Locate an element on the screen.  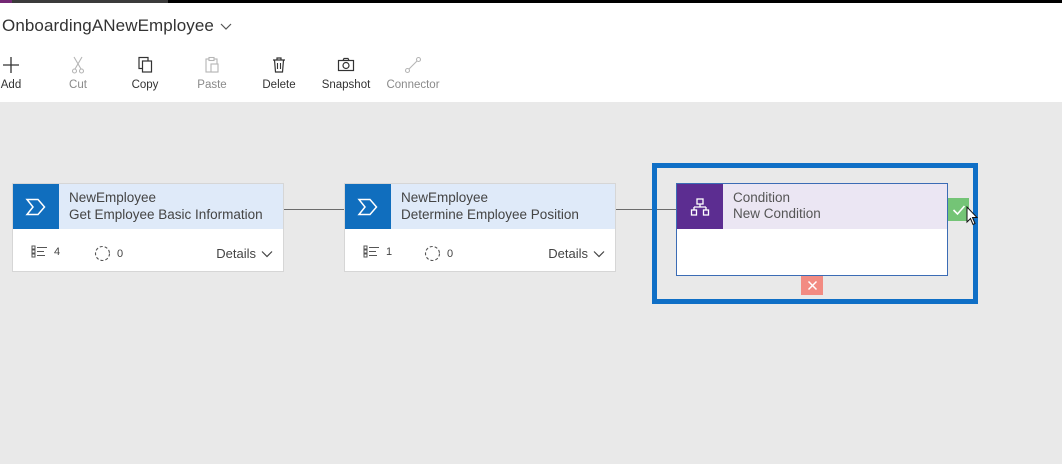
cut-button: Cut is located at coordinates (78, 73).